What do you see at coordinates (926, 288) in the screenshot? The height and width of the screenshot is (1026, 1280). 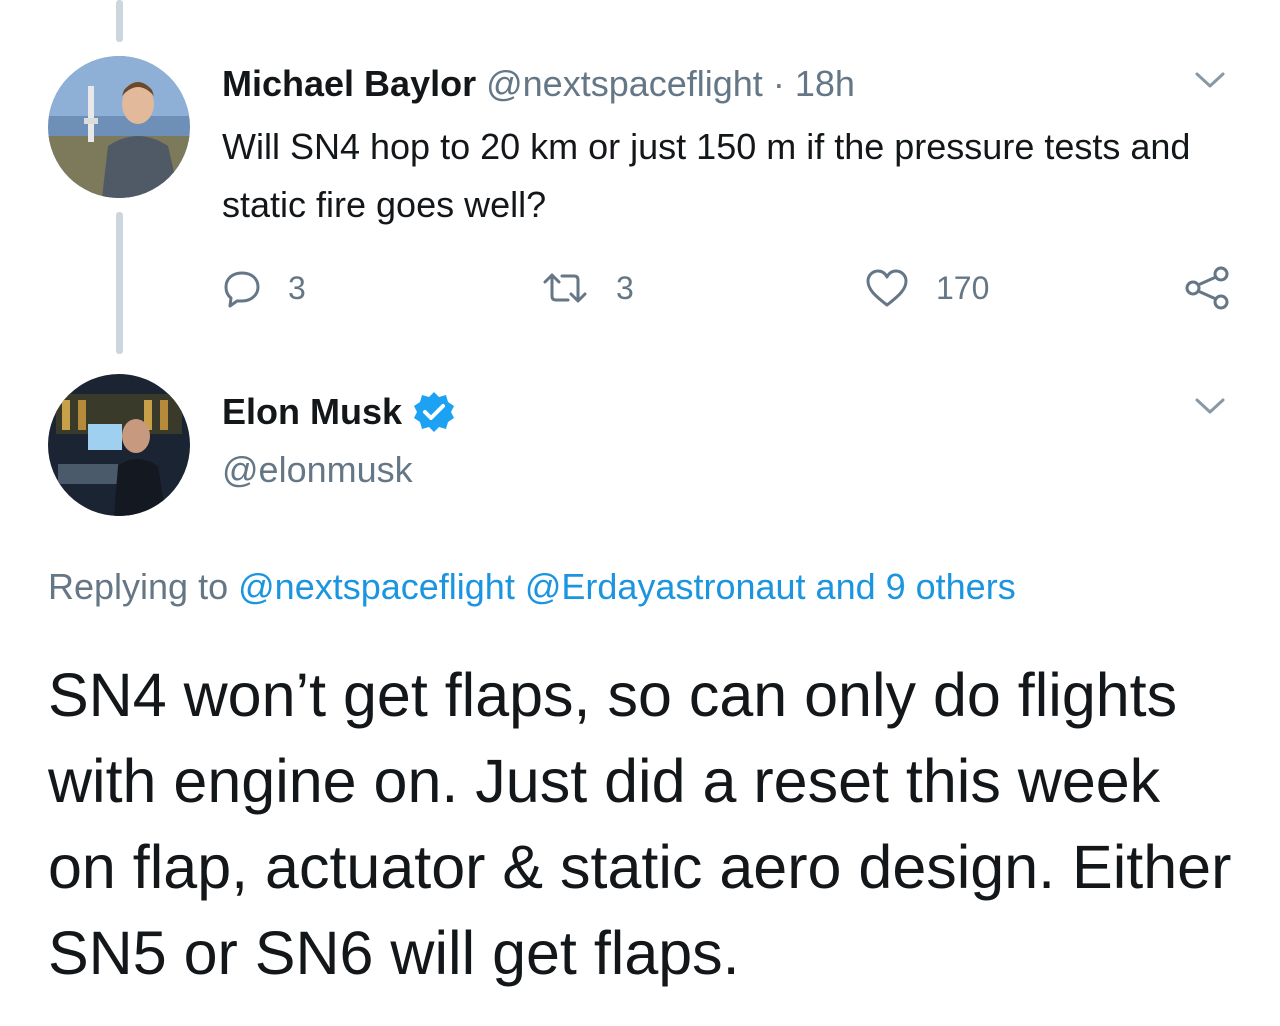 I see `like-button: 170` at bounding box center [926, 288].